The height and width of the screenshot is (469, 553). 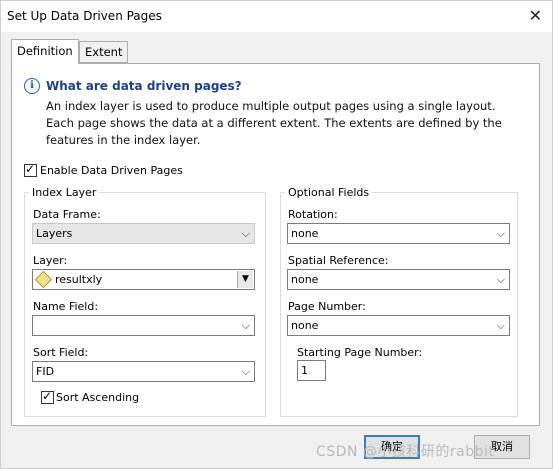 I want to click on tab-definition: Definition, so click(x=45, y=51).